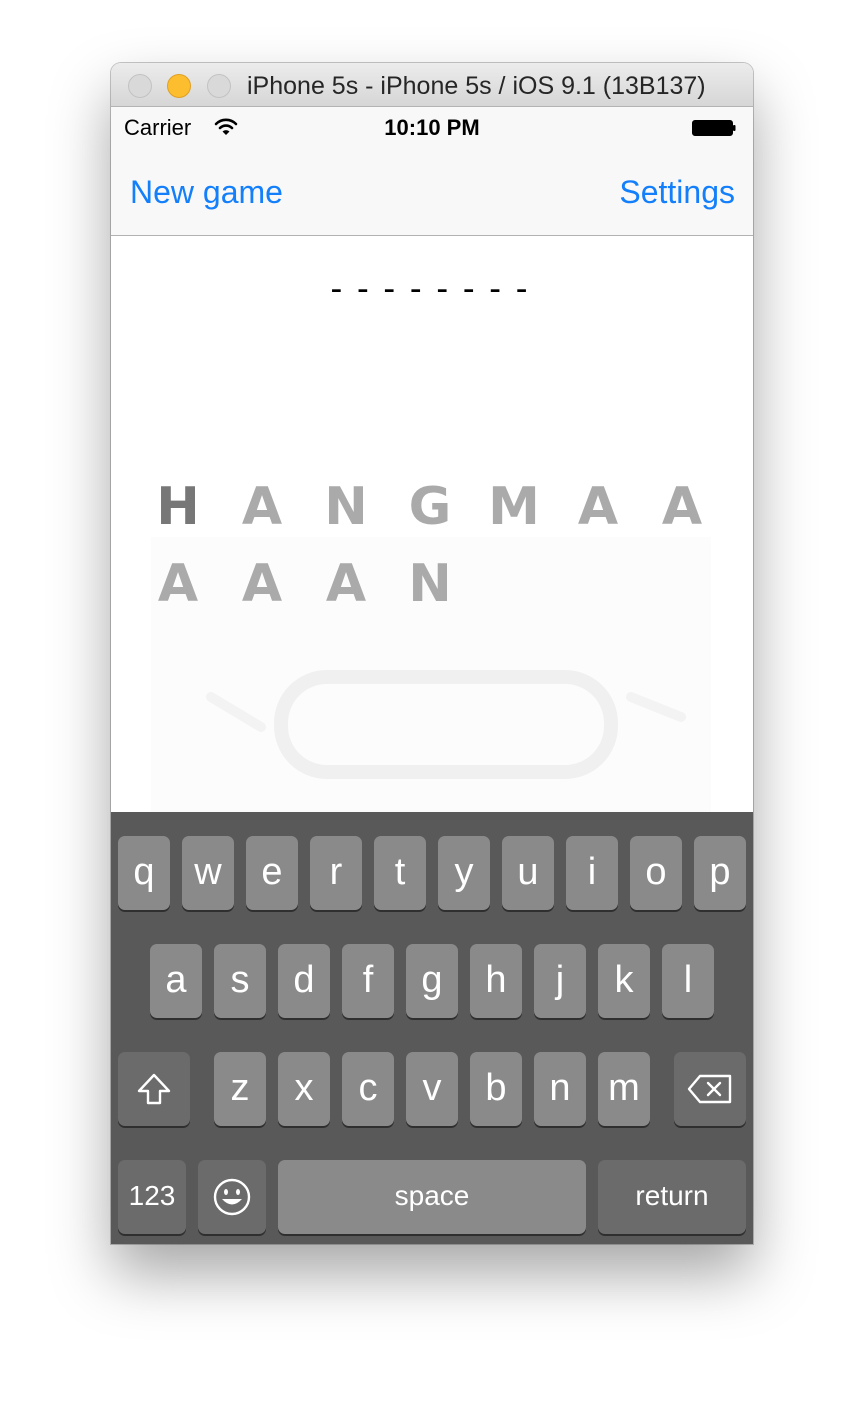 The height and width of the screenshot is (1404, 864). What do you see at coordinates (592, 873) in the screenshot?
I see `key-i: i` at bounding box center [592, 873].